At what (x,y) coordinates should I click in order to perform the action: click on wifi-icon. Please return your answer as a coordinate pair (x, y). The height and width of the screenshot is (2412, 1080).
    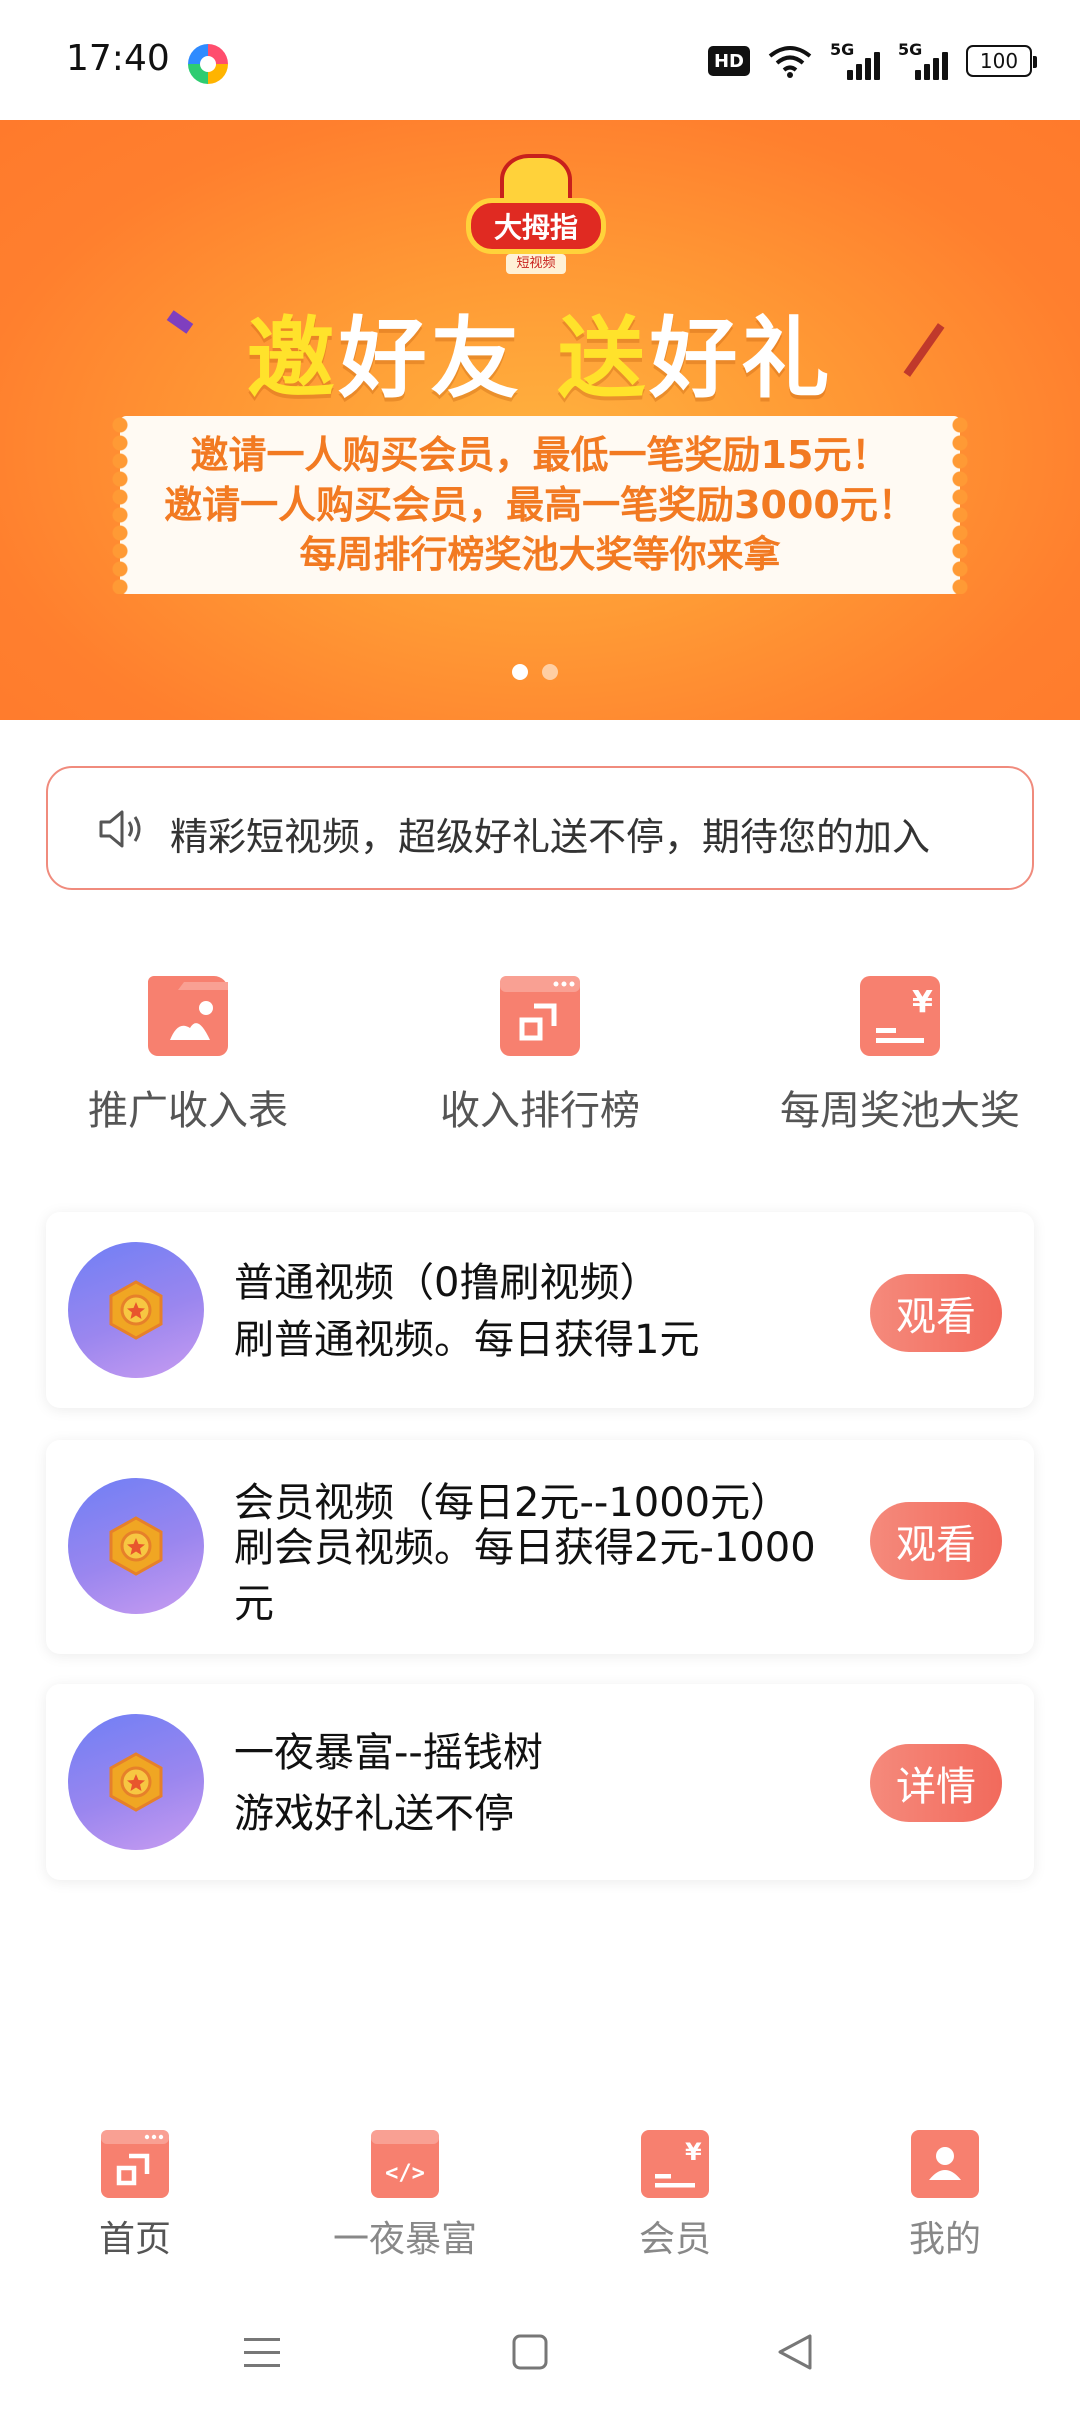
    Looking at the image, I should click on (790, 62).